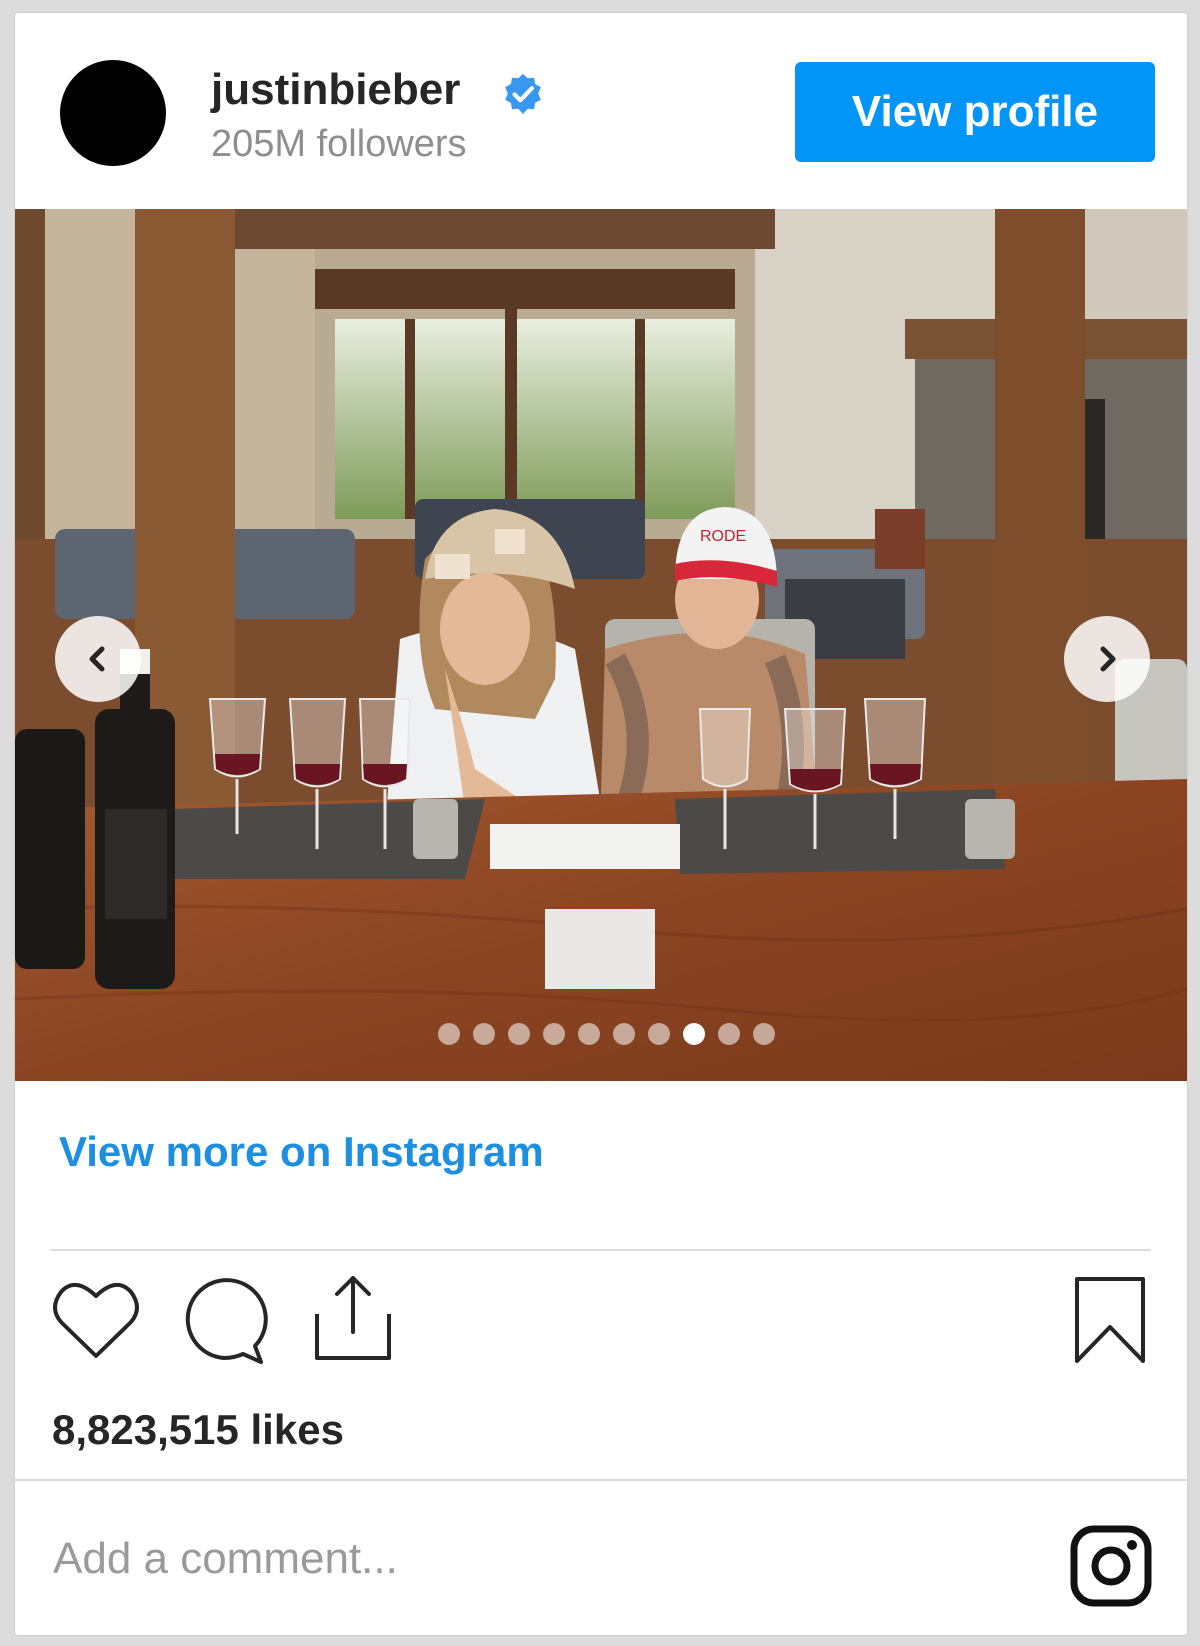 This screenshot has width=1200, height=1646. Describe the element at coordinates (1111, 1566) in the screenshot. I see `instagram-logo-icon` at that location.